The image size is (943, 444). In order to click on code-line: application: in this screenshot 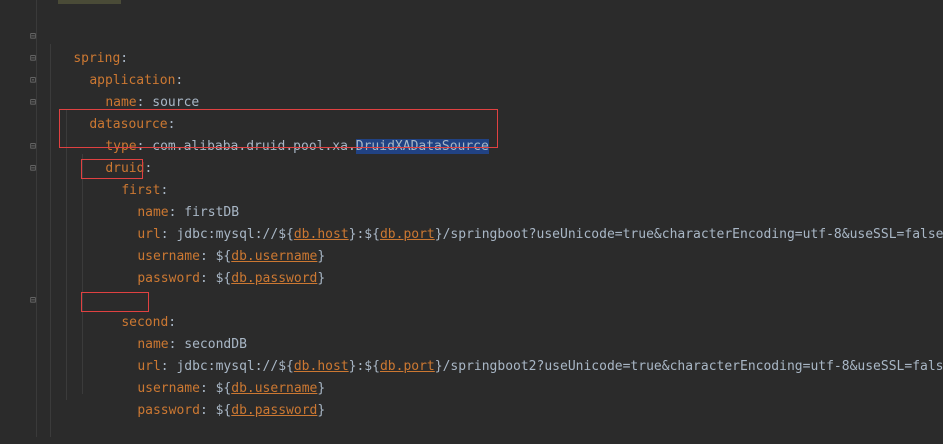, I will do `click(120, 68)`.